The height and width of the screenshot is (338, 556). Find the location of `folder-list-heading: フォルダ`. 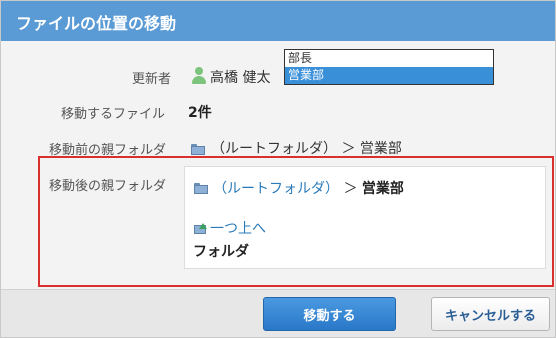

folder-list-heading: フォルダ is located at coordinates (221, 252).